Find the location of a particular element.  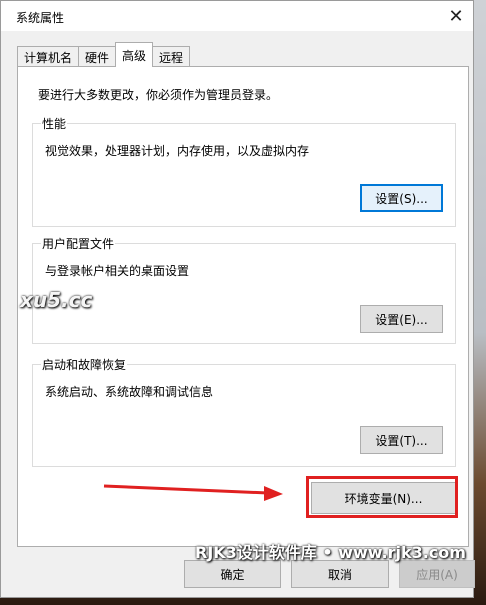

tab-label: 高级 is located at coordinates (134, 55).